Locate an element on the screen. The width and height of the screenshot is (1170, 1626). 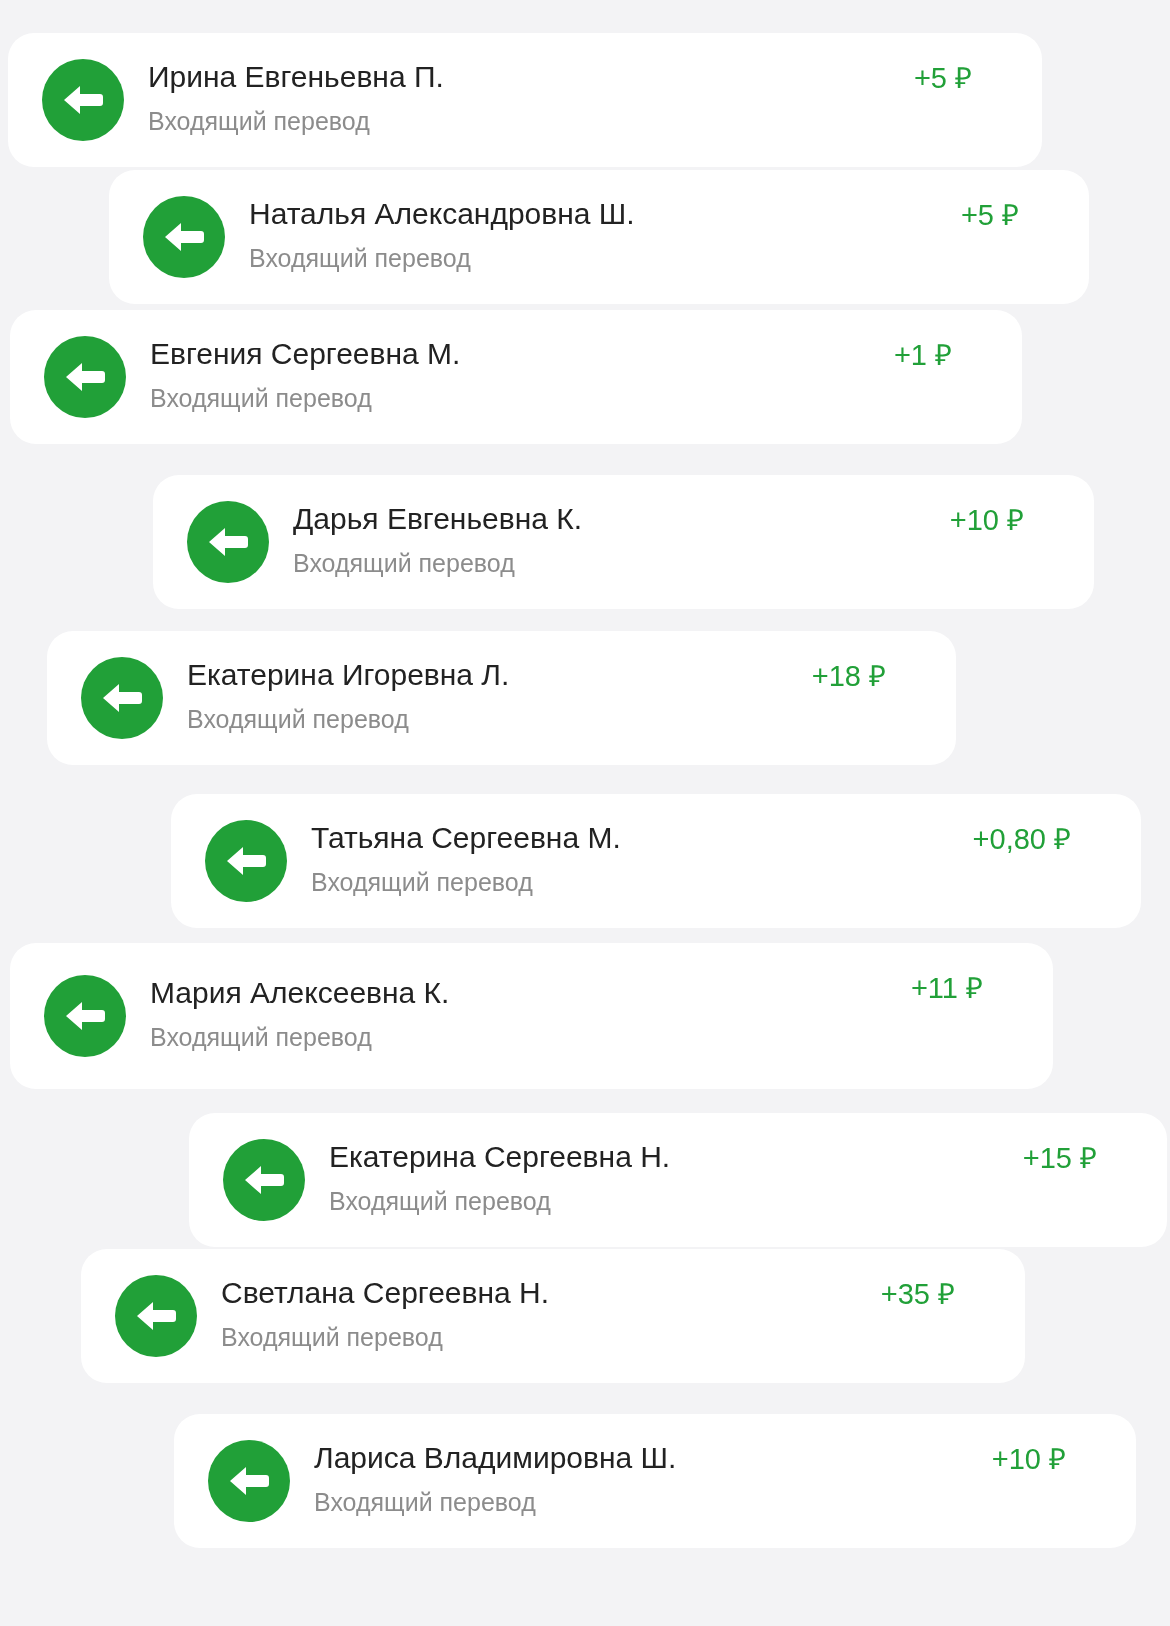
sender-name: Екатерина Игоревна Л. is located at coordinates (349, 675).